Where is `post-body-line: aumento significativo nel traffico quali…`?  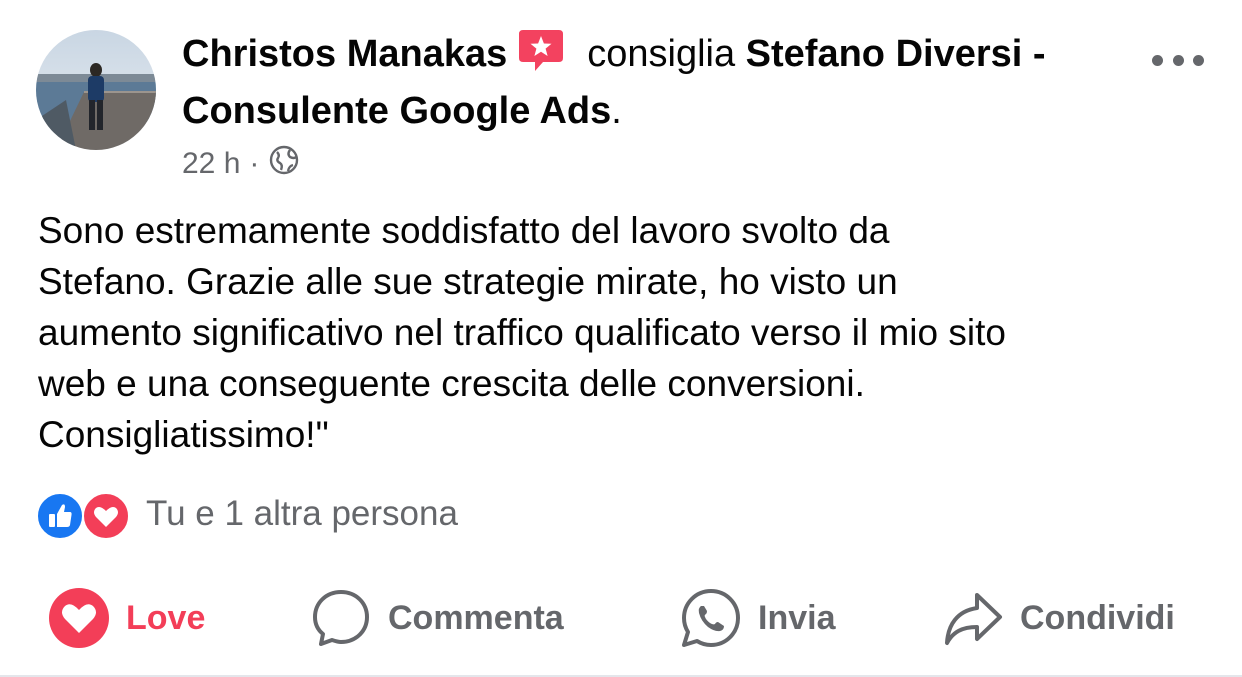
post-body-line: aumento significativo nel traffico quali… is located at coordinates (522, 332).